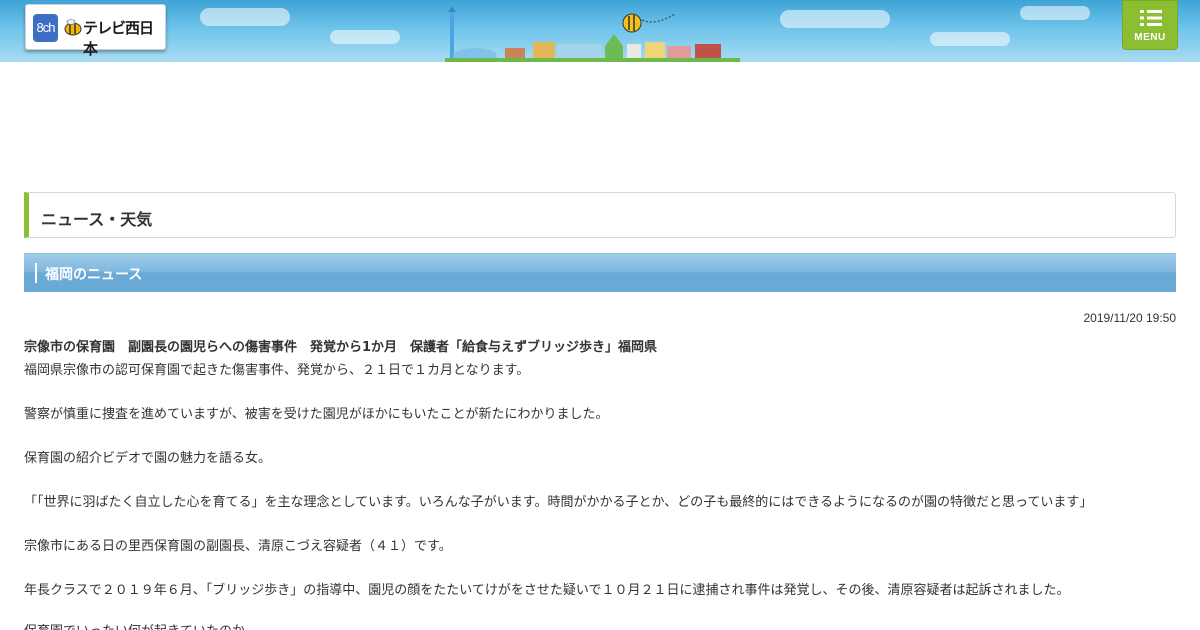 This screenshot has height=630, width=1200. I want to click on logo-name: テレビ西日本, so click(118, 38).